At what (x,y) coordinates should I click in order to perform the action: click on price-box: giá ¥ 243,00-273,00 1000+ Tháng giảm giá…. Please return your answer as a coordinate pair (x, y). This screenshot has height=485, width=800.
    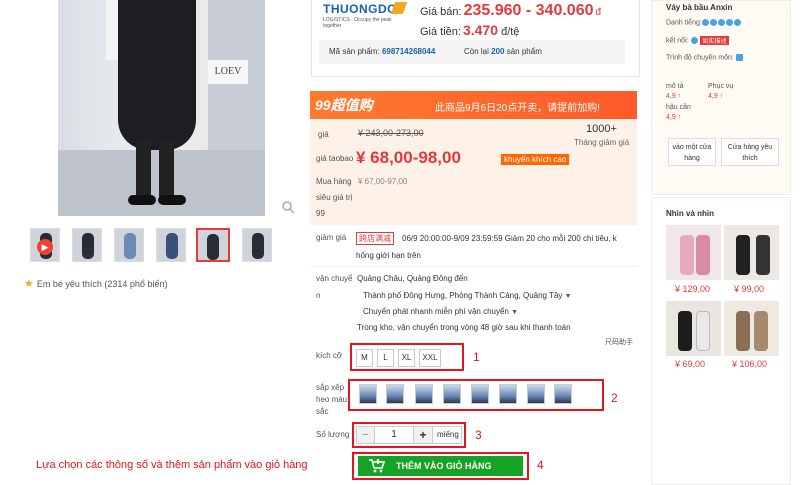
    Looking at the image, I should click on (473, 172).